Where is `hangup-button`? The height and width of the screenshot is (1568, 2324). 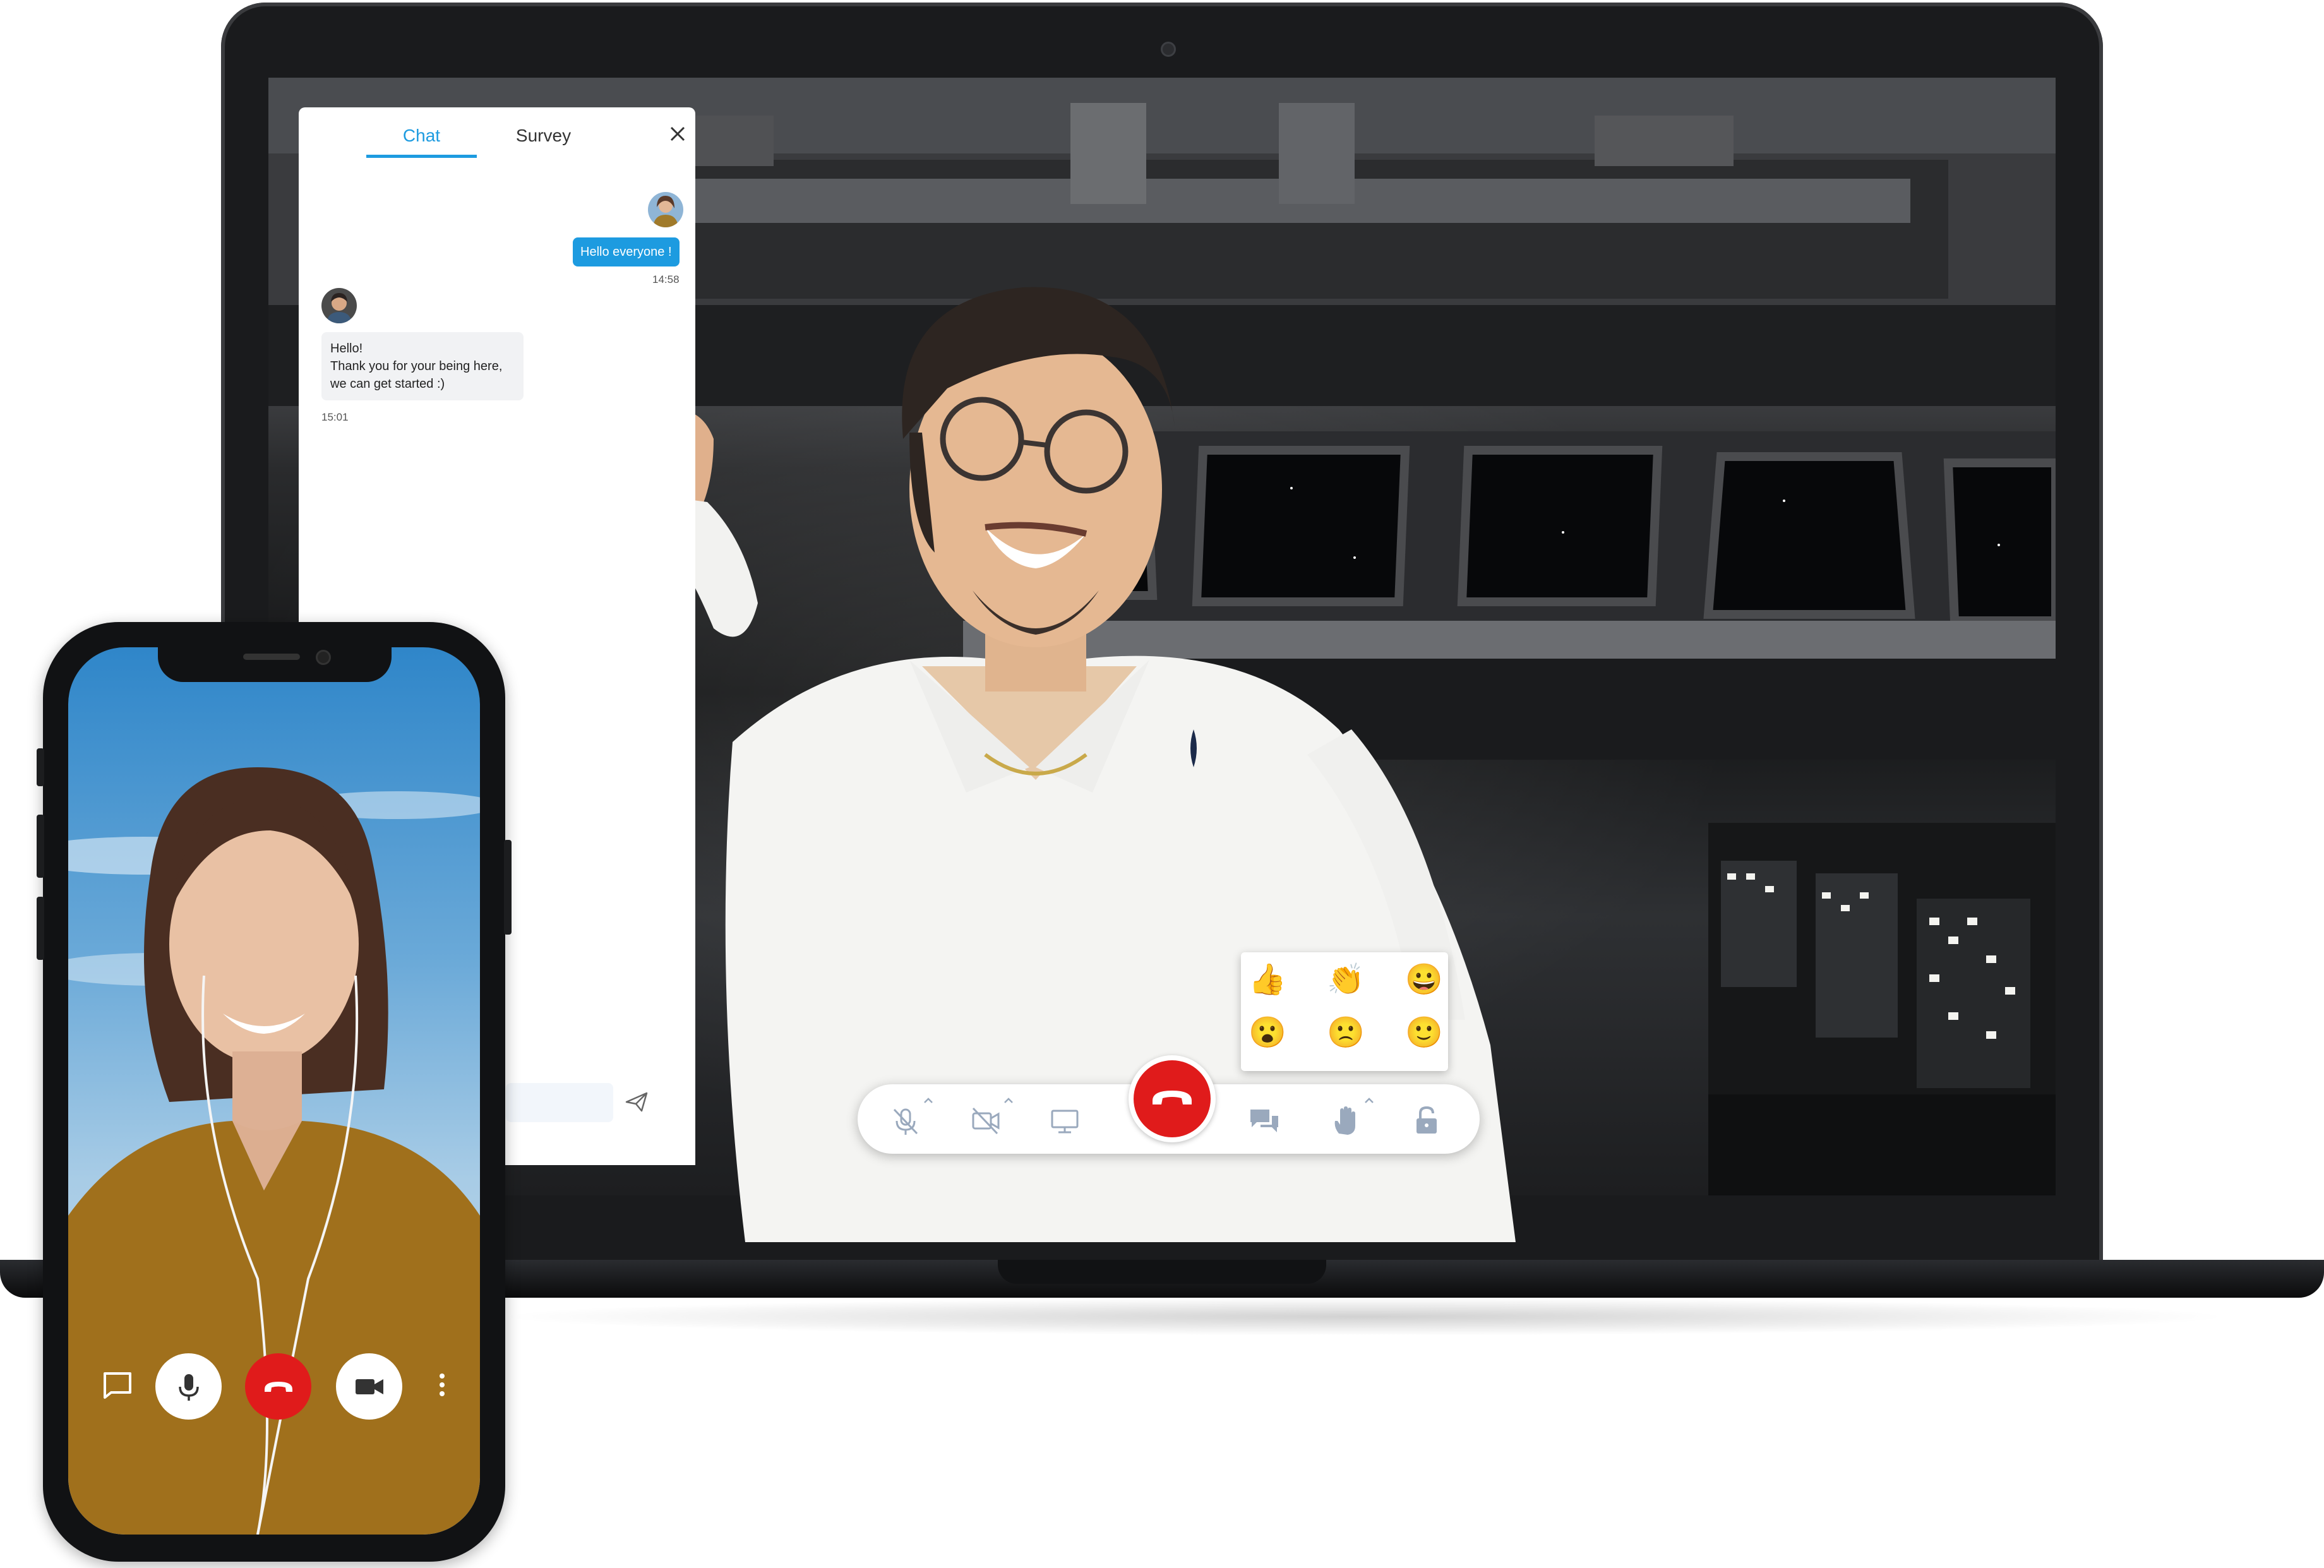
hangup-button is located at coordinates (1172, 1099).